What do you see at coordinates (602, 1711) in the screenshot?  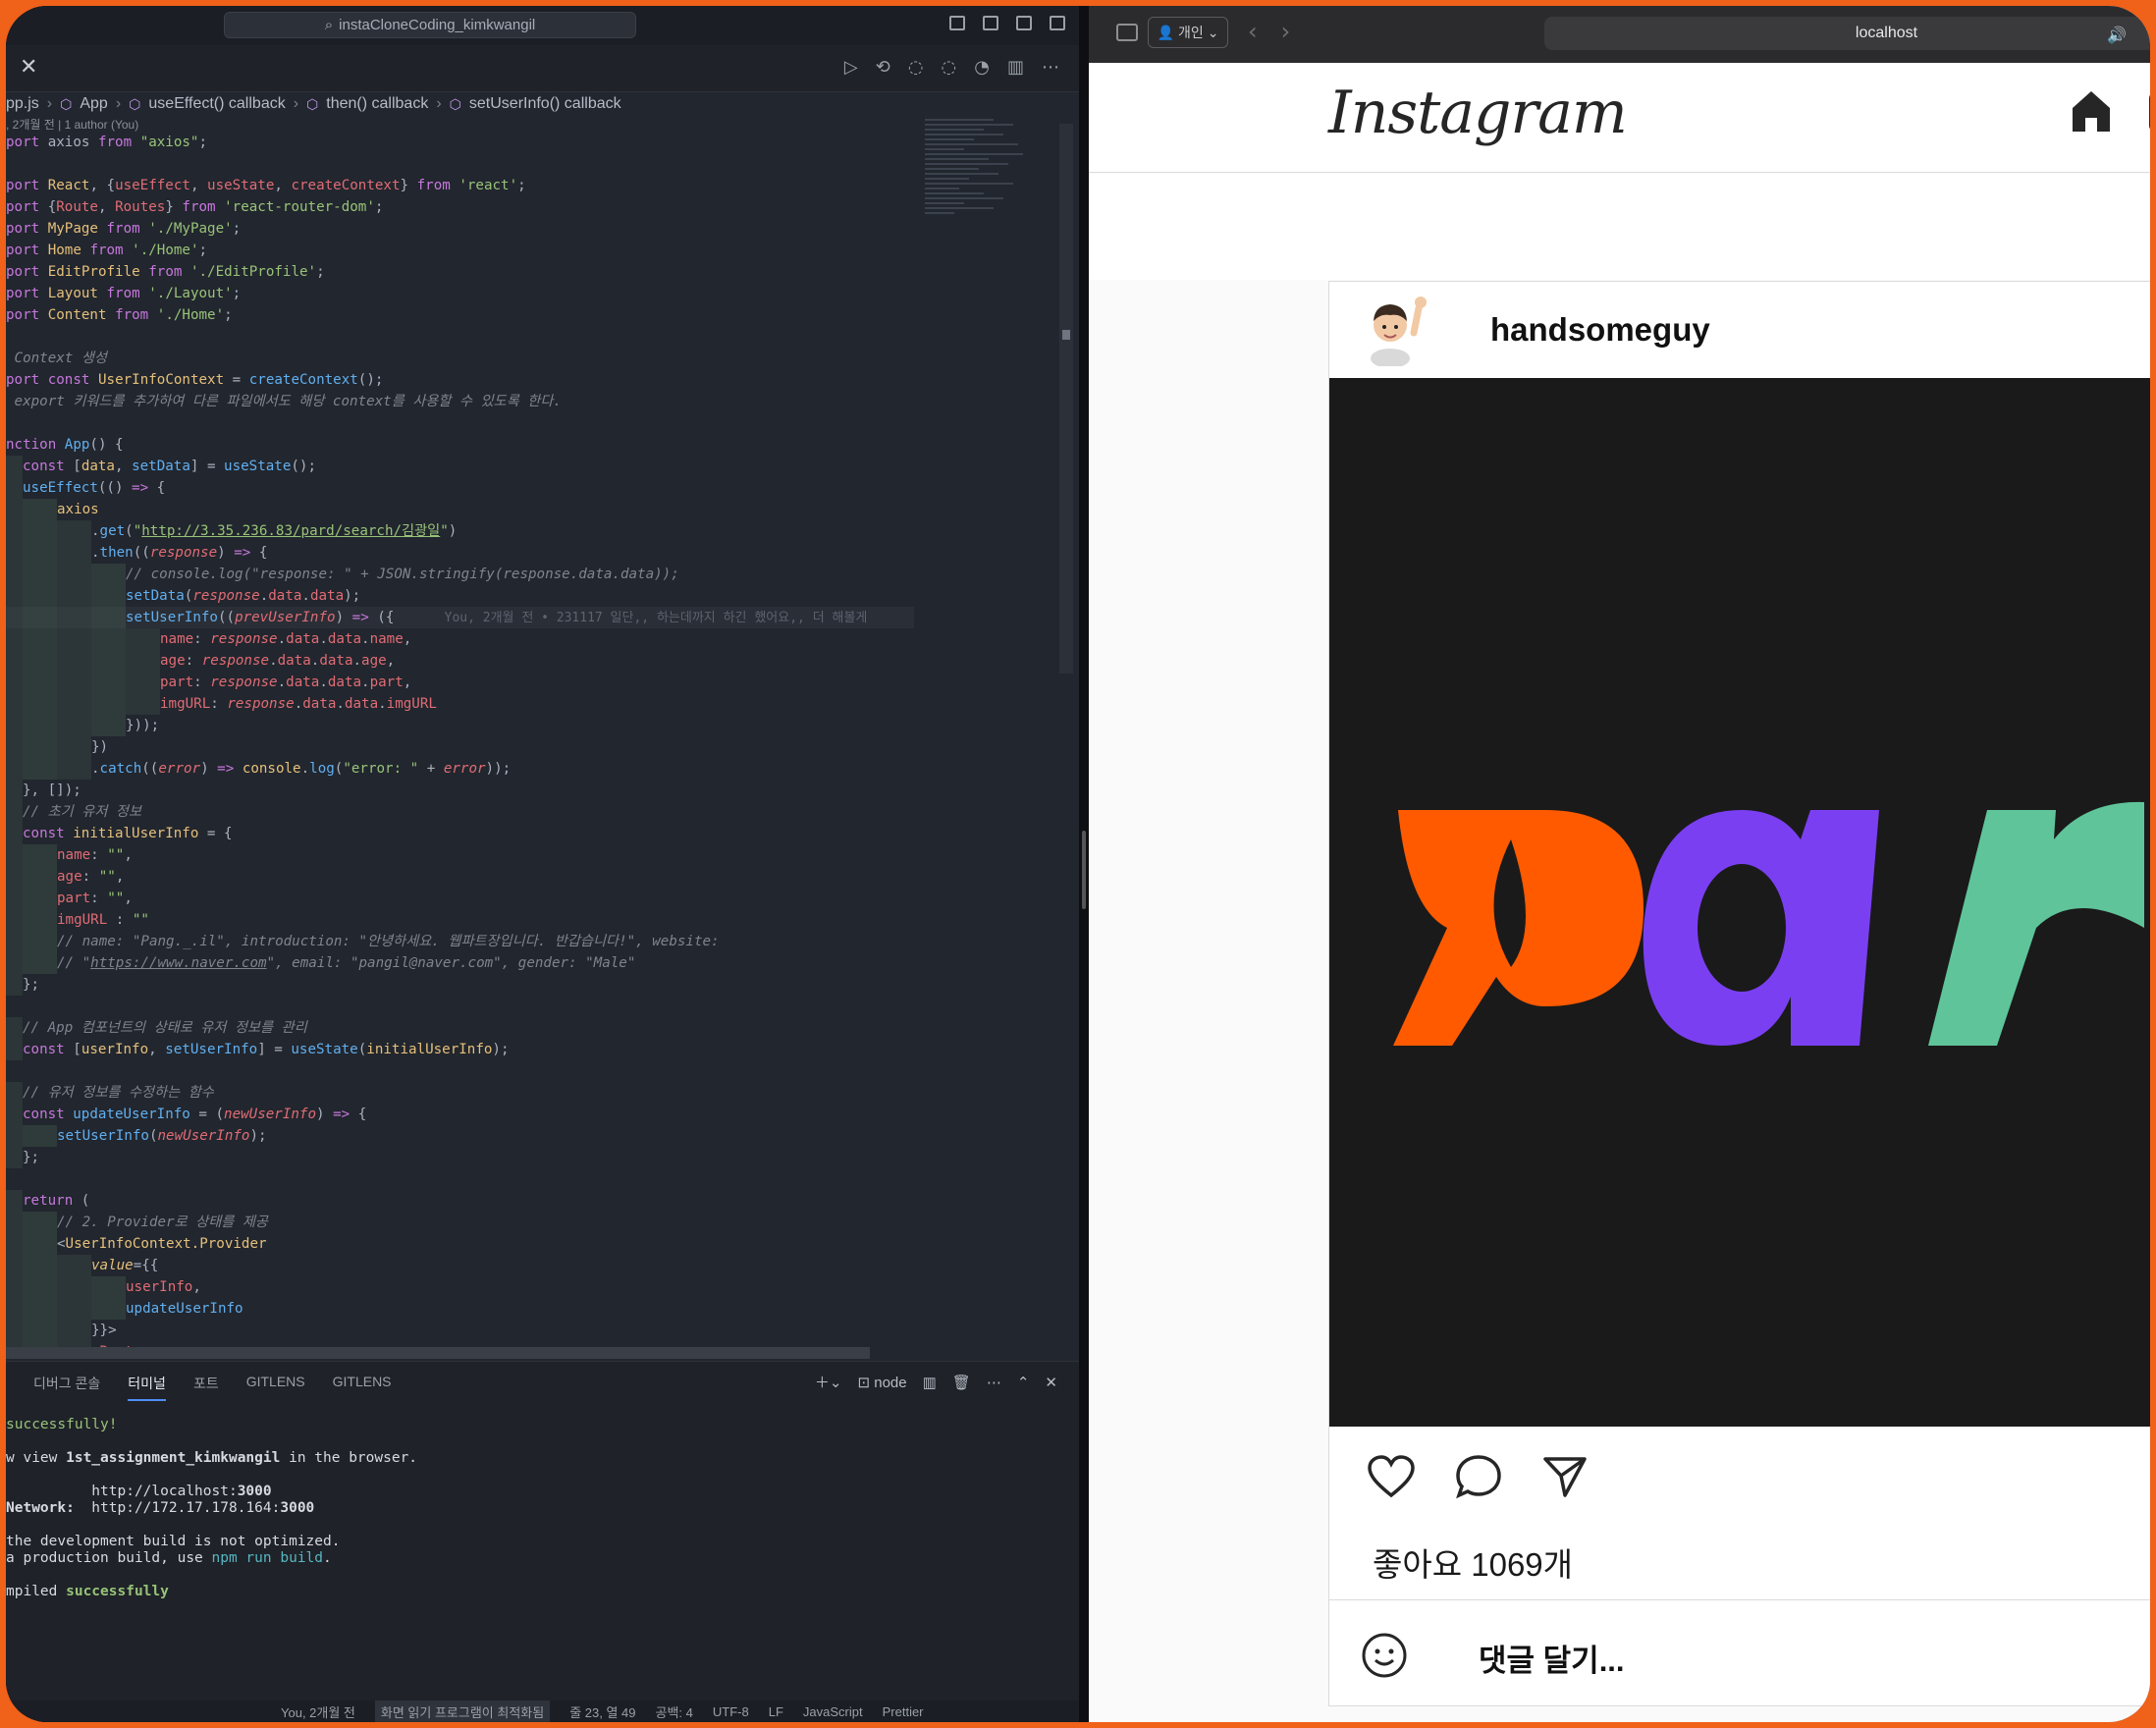 I see `status-position: 줄 23, 열 49` at bounding box center [602, 1711].